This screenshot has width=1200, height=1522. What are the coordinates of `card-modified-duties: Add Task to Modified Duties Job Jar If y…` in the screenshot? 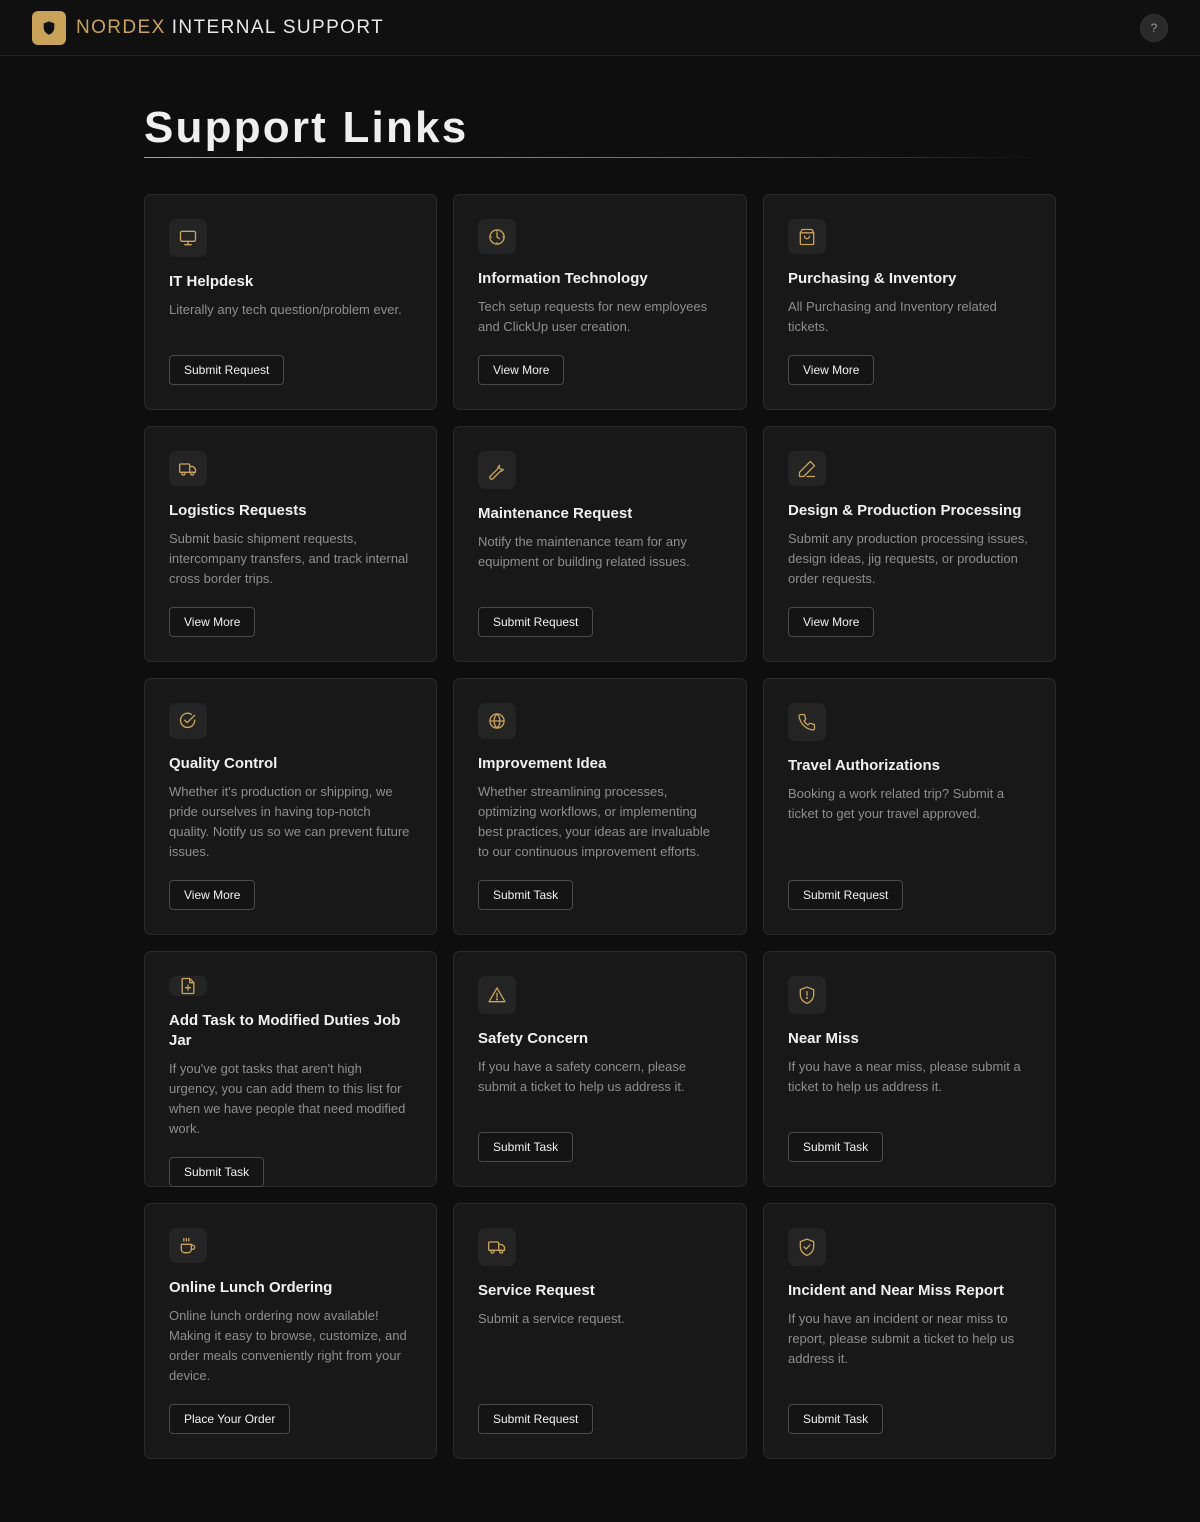 It's located at (290, 1069).